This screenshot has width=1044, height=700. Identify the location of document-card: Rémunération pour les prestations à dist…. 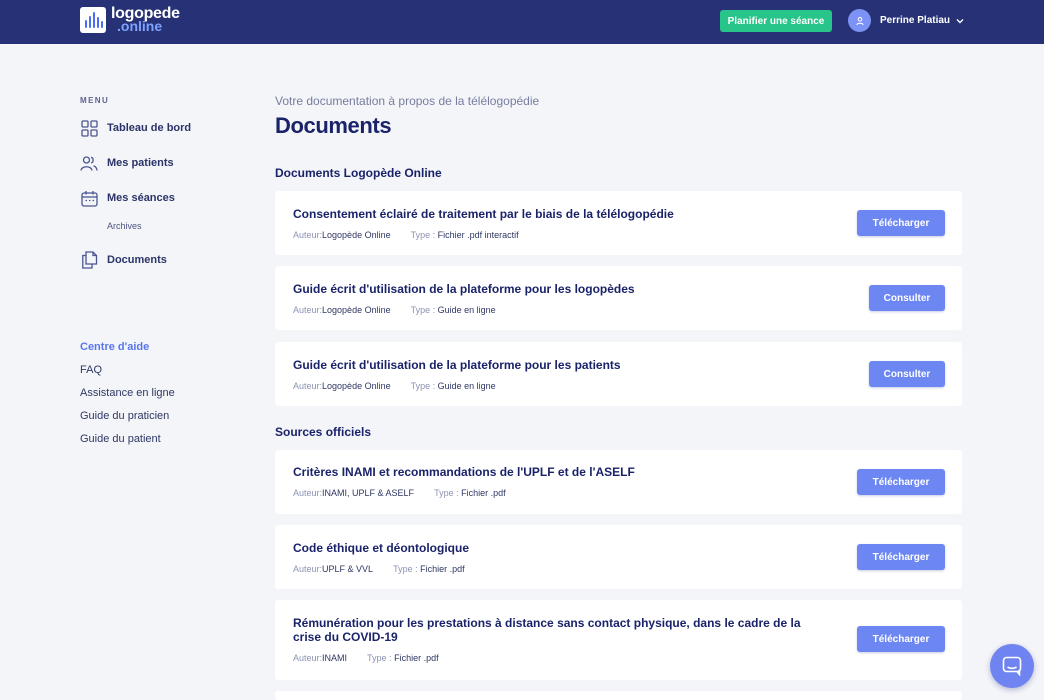
(618, 640).